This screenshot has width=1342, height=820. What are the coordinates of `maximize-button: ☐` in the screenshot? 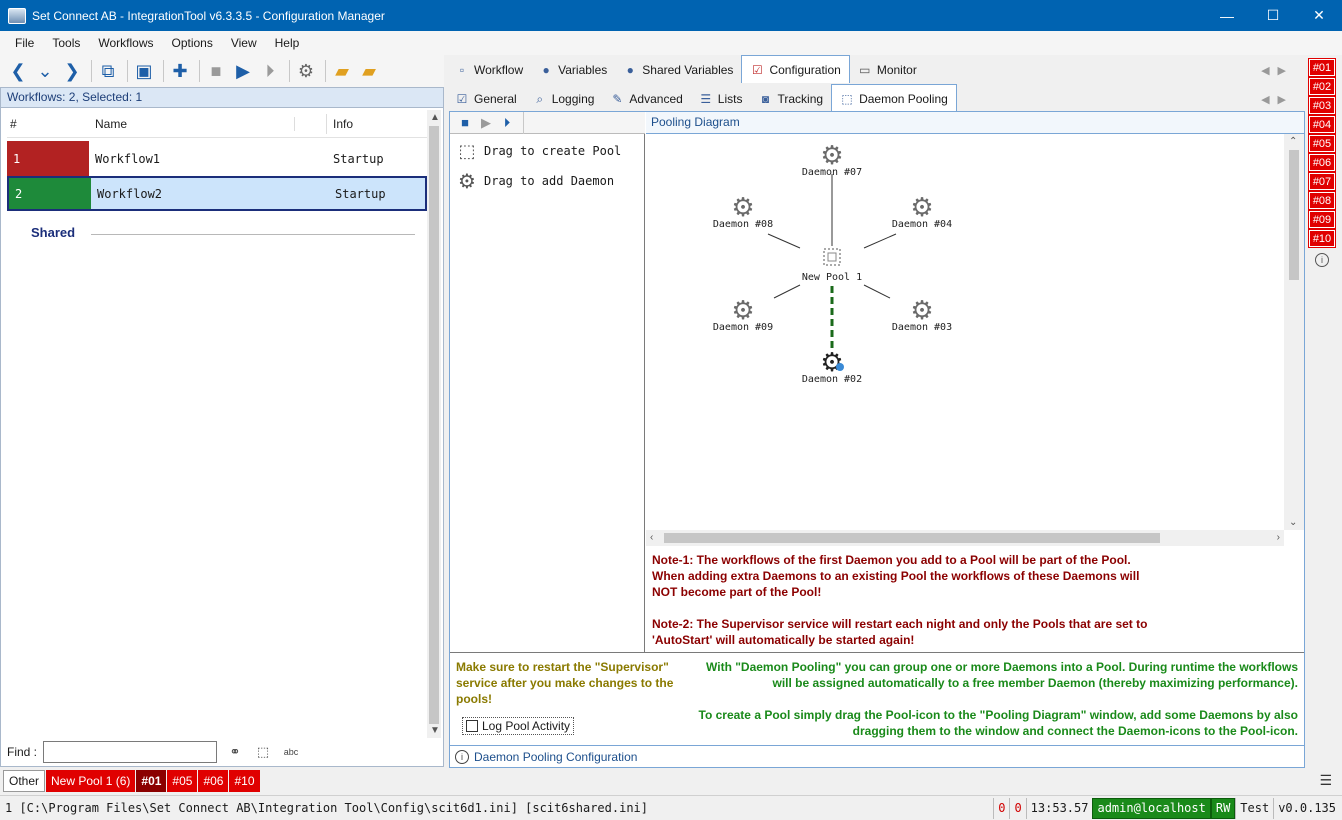 It's located at (1273, 15).